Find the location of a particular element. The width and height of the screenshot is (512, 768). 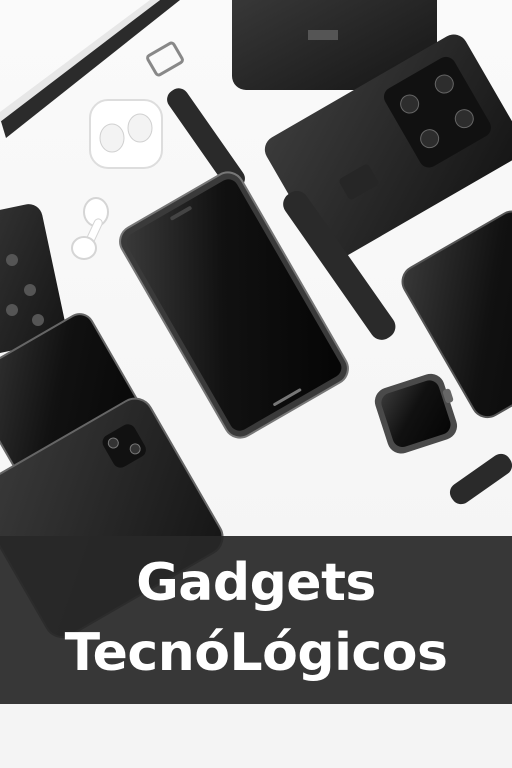

smartwatch-icon is located at coordinates (416, 413).